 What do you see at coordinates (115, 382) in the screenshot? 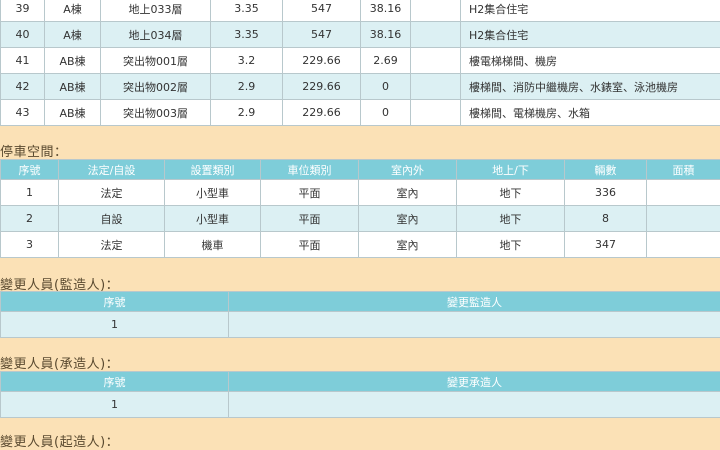
I see `contractor-col-no: 序號` at bounding box center [115, 382].